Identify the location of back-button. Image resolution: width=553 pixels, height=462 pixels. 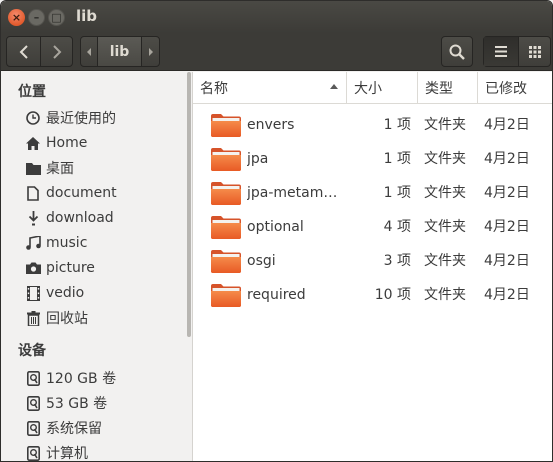
(23, 51).